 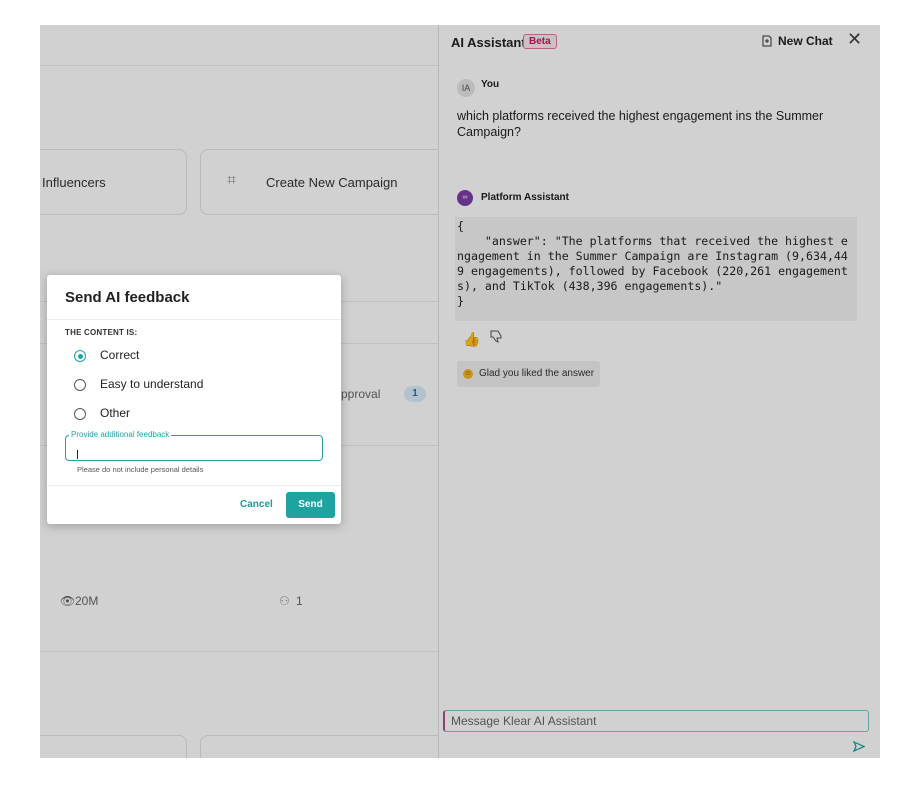 I want to click on cancel-button: Cancel, so click(x=256, y=504).